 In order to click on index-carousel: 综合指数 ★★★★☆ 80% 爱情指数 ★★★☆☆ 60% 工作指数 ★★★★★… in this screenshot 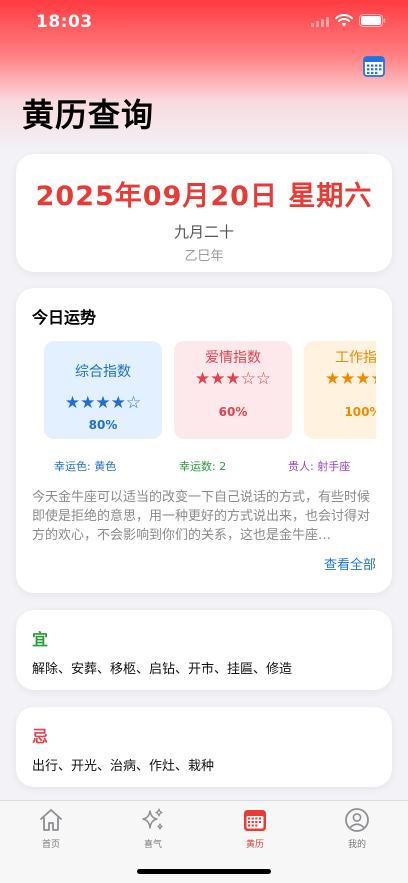, I will do `click(210, 391)`.